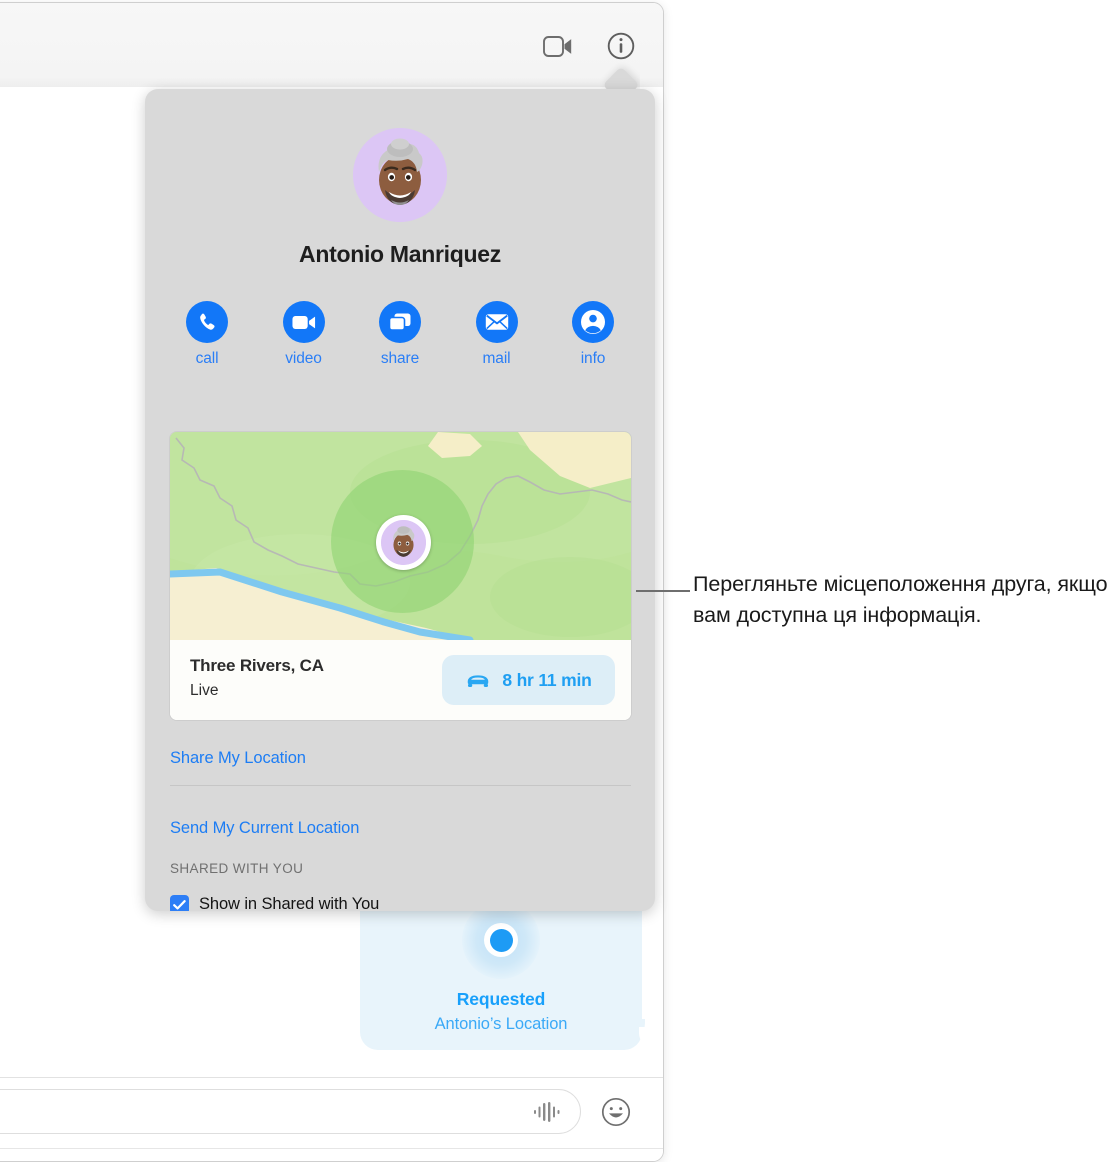  Describe the element at coordinates (400, 358) in the screenshot. I see `action-share-label: share` at that location.